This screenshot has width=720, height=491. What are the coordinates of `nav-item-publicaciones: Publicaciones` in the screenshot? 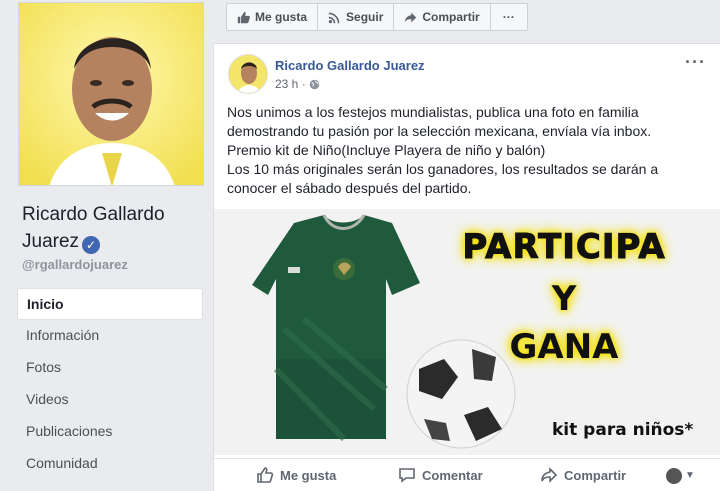 It's located at (110, 432).